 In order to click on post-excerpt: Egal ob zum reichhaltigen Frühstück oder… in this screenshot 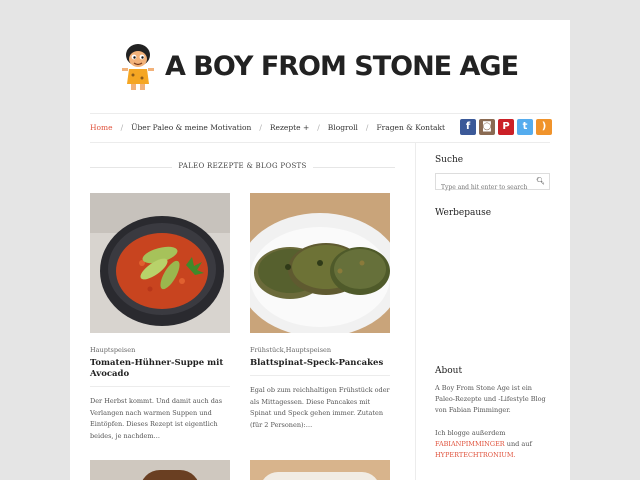, I will do `click(320, 407)`.